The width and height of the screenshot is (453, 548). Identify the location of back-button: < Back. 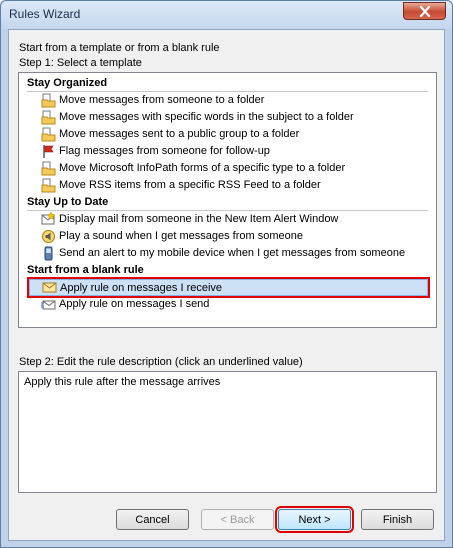
(237, 519).